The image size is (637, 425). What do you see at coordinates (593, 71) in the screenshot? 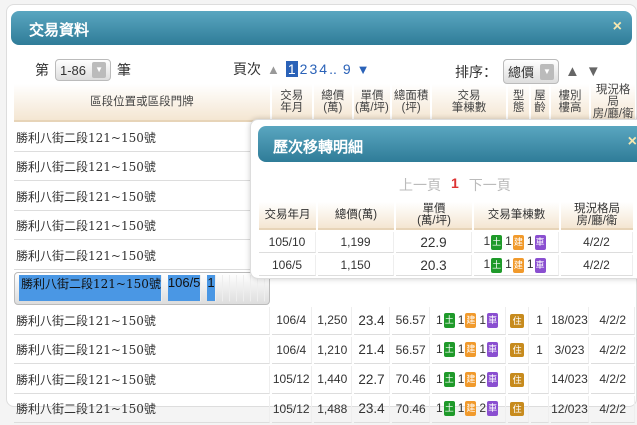
I see `sort-desc-icon: ▼` at bounding box center [593, 71].